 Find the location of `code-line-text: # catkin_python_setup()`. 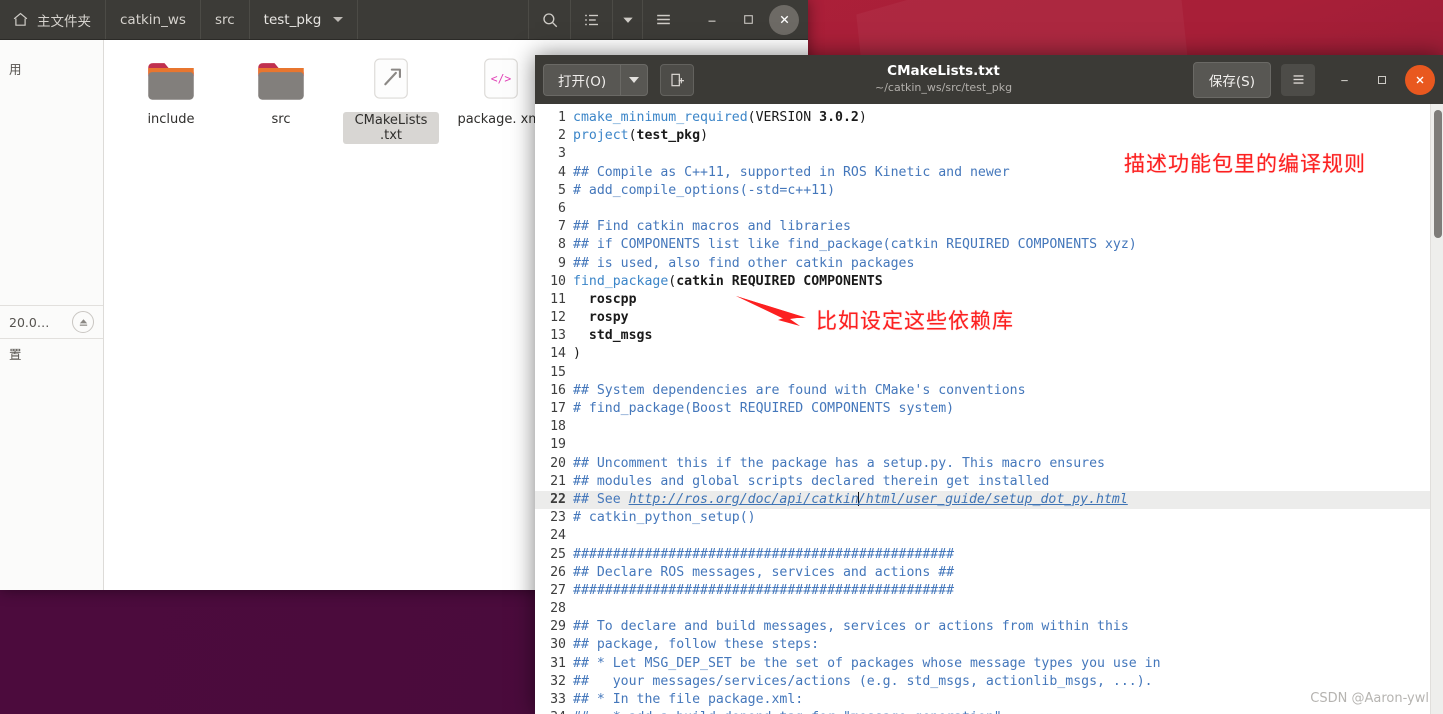

code-line-text: # catkin_python_setup() is located at coordinates (664, 518).